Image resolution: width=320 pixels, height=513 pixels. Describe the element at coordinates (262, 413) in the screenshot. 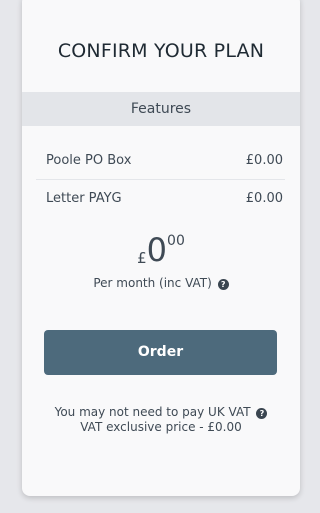

I see `vat-help-icon: ?` at that location.